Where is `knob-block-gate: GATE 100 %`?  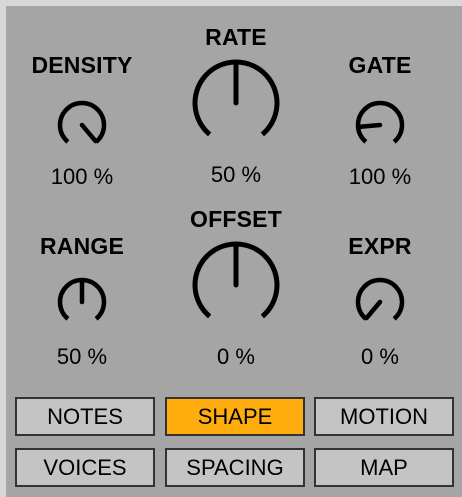
knob-block-gate: GATE 100 % is located at coordinates (380, 132).